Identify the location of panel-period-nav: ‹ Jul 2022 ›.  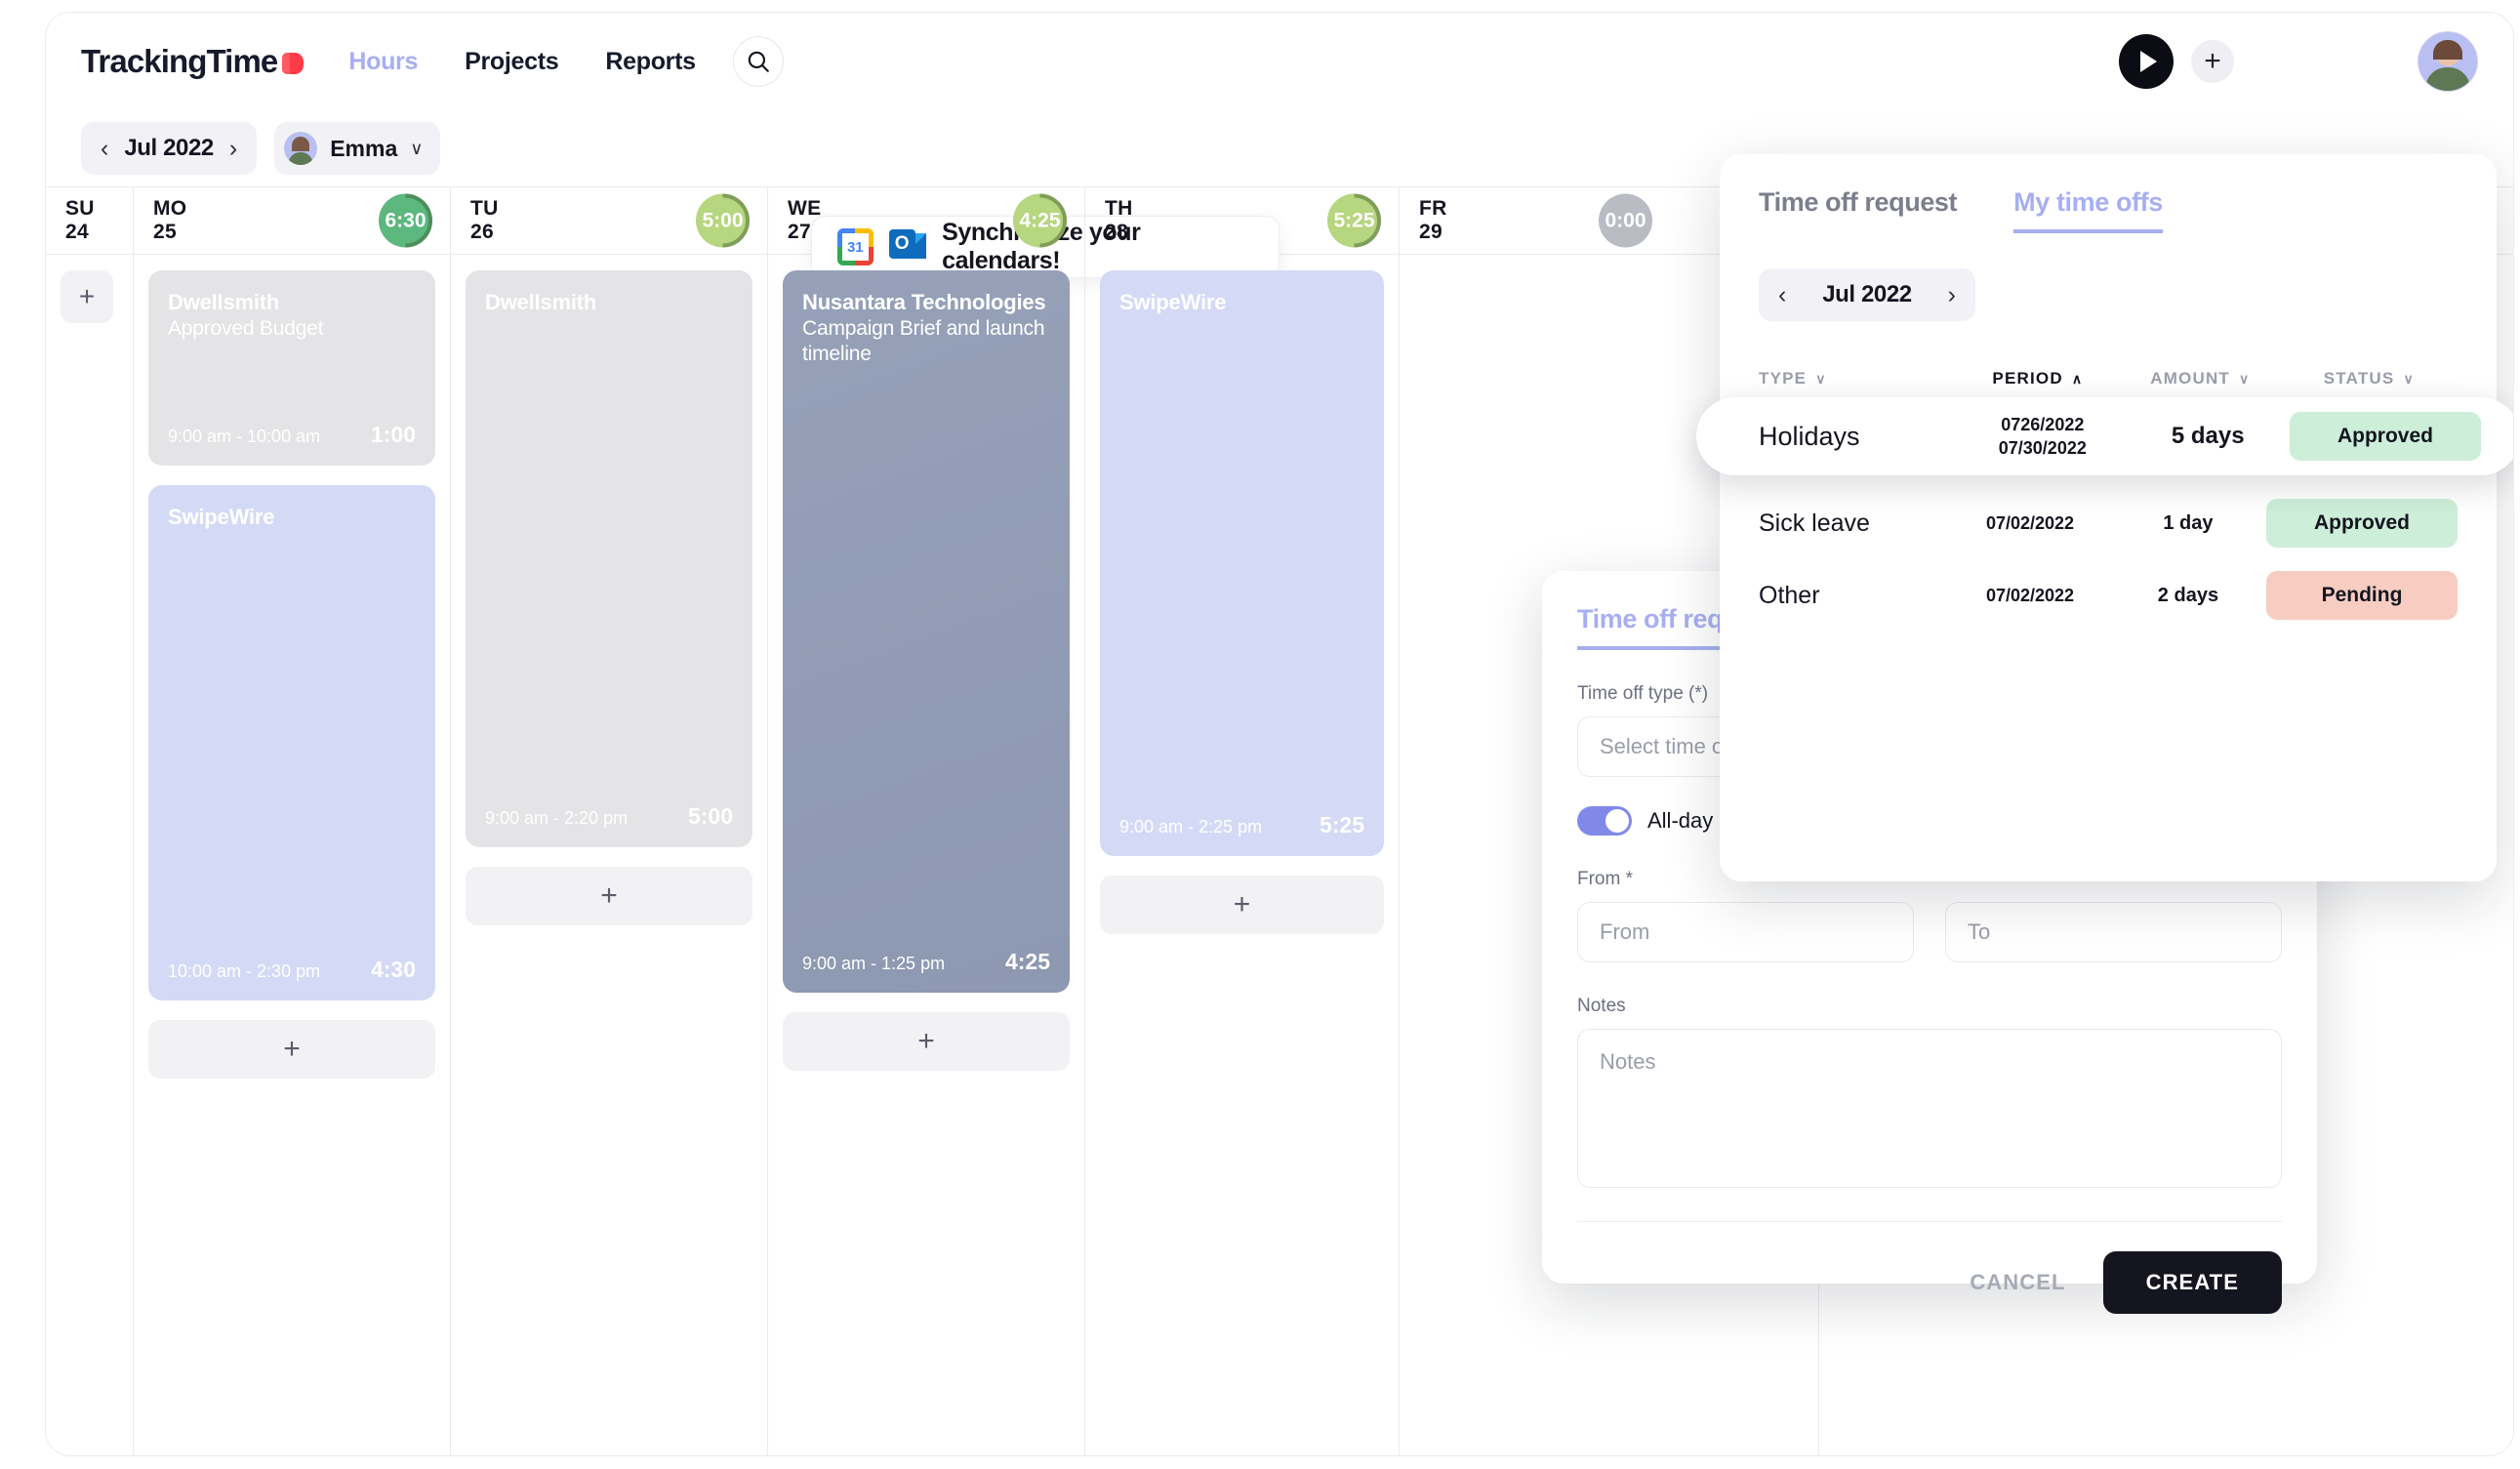
(2108, 294).